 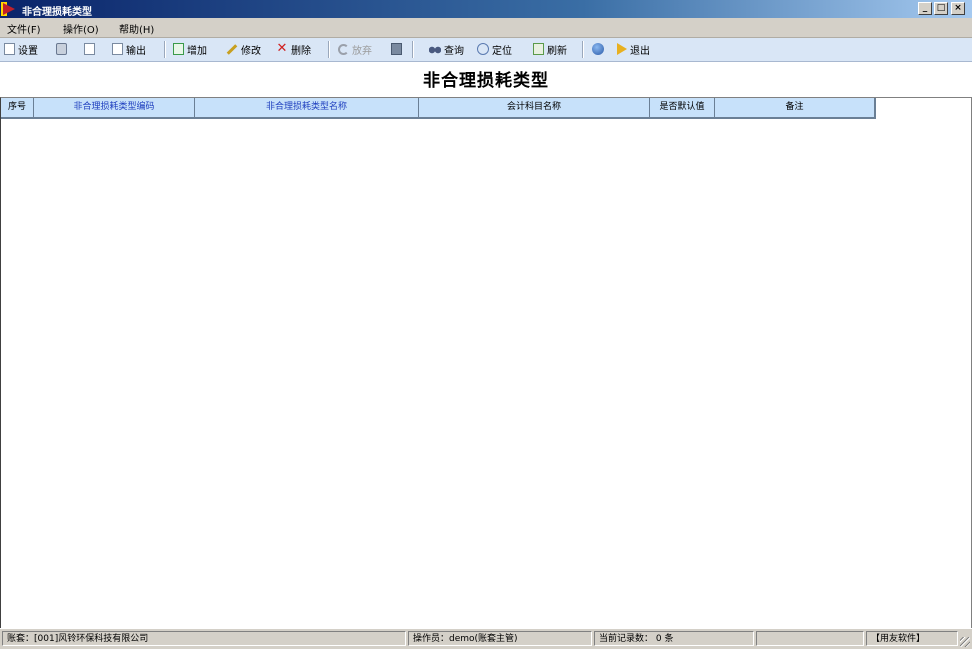 What do you see at coordinates (486, 81) in the screenshot?
I see `page-title: 非合理损耗类型` at bounding box center [486, 81].